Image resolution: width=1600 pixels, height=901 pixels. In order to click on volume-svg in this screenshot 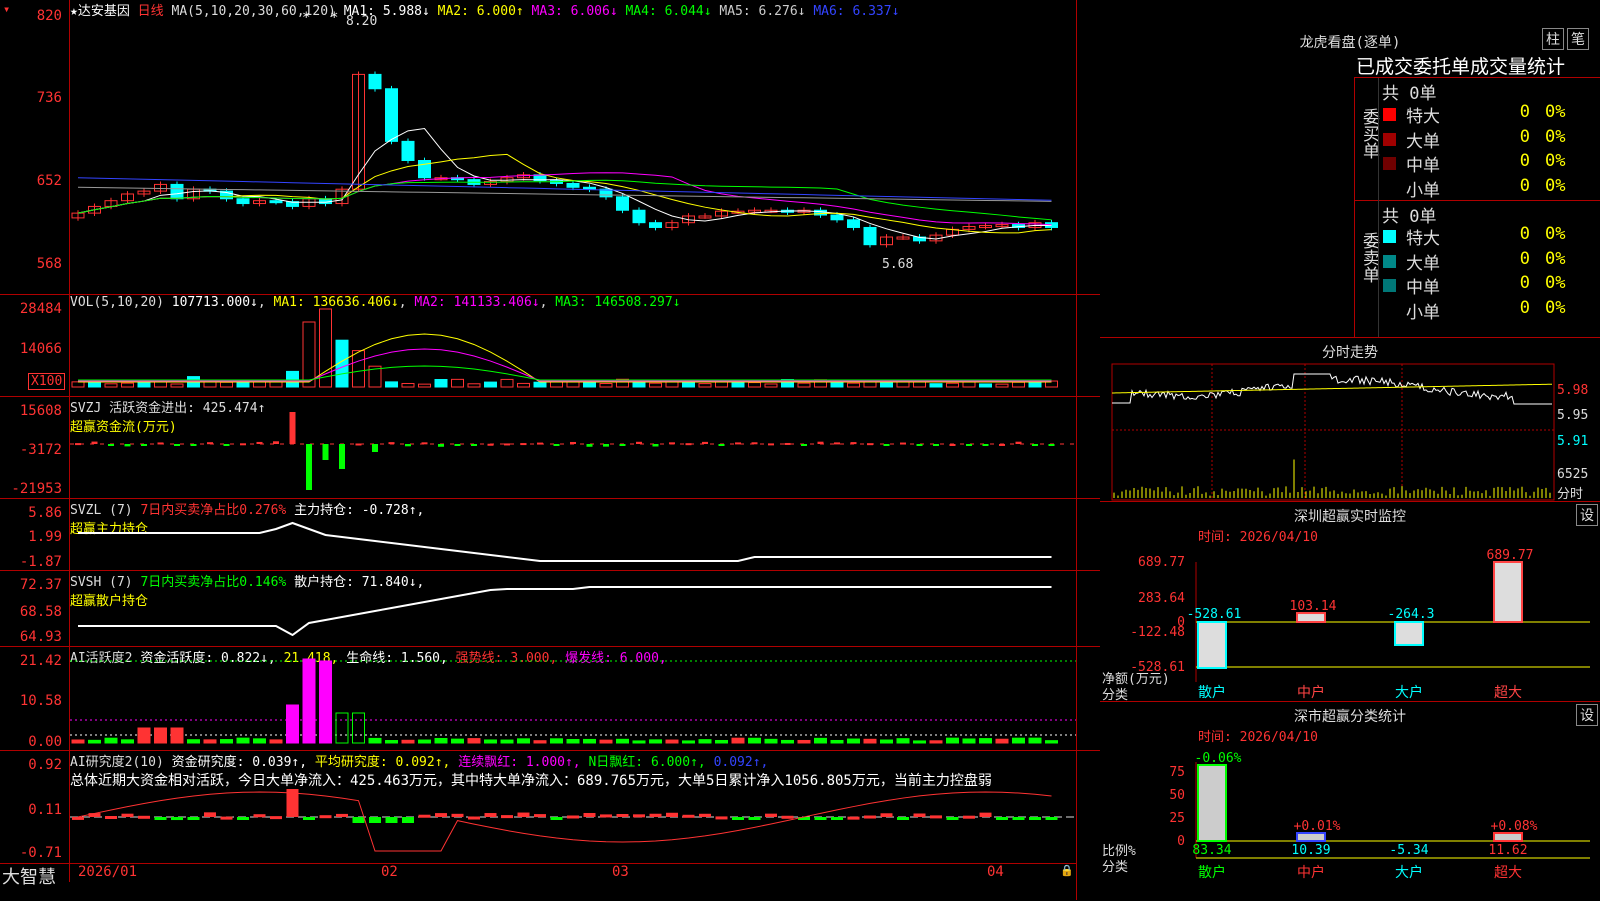, I will do `click(538, 346)`.